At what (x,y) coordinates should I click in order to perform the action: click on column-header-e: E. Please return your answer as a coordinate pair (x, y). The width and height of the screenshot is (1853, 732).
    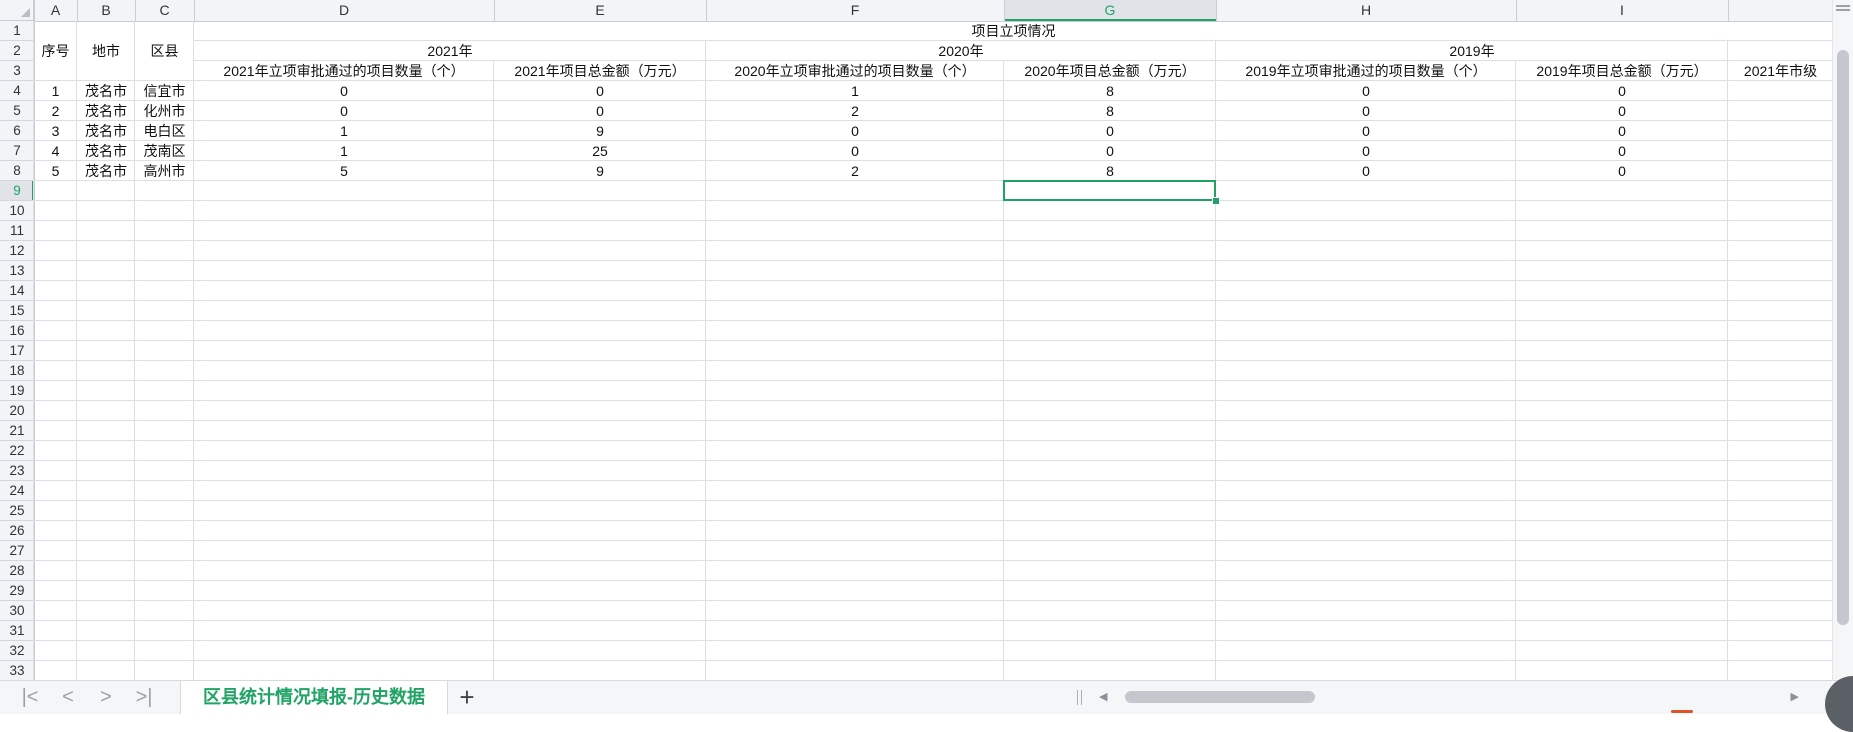
    Looking at the image, I should click on (600, 10).